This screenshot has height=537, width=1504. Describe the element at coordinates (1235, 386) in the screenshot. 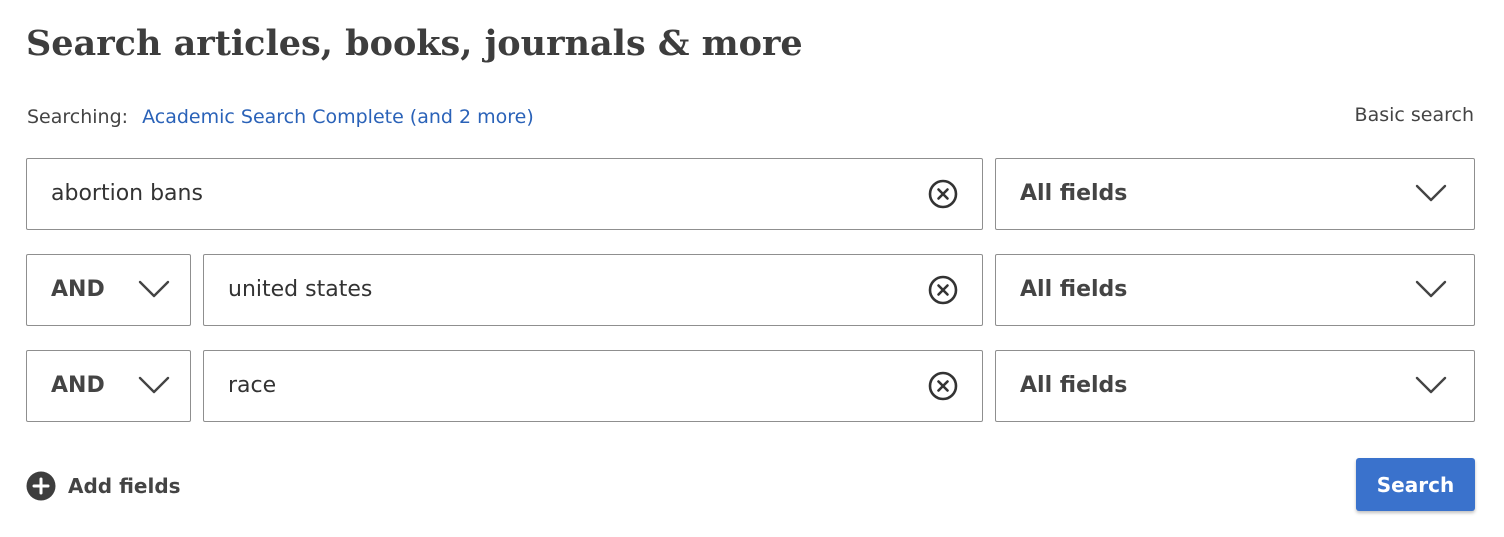

I see `field-select-row-3: All fields` at that location.